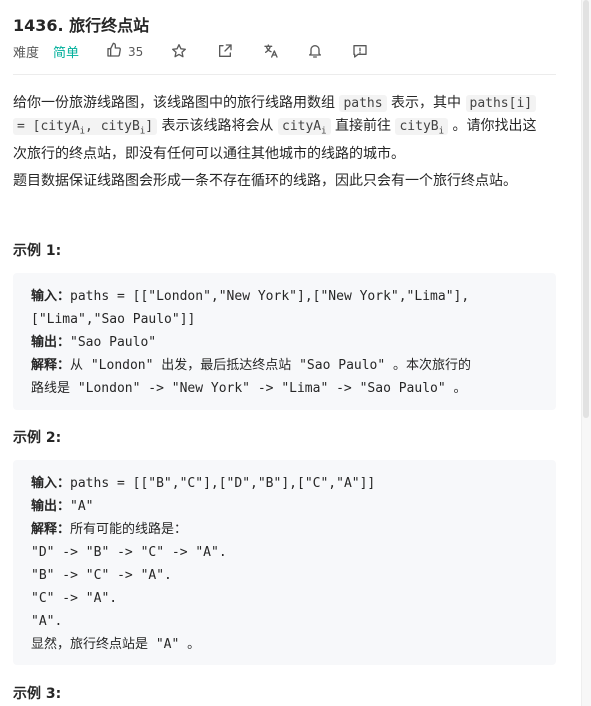 This screenshot has height=706, width=591. I want to click on output-value: "A", so click(82, 506).